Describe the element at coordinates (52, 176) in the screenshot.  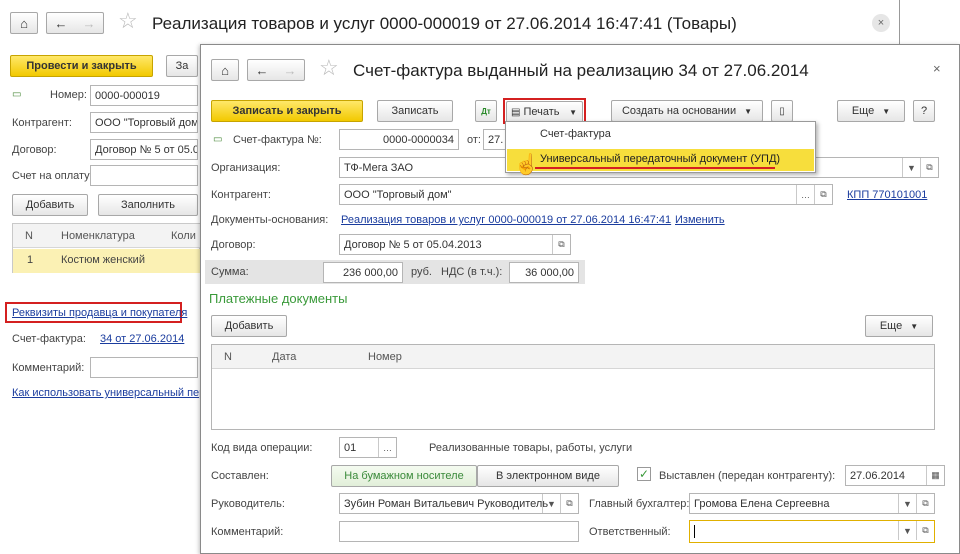
I see `invoice-label: Счет на оплату:` at that location.